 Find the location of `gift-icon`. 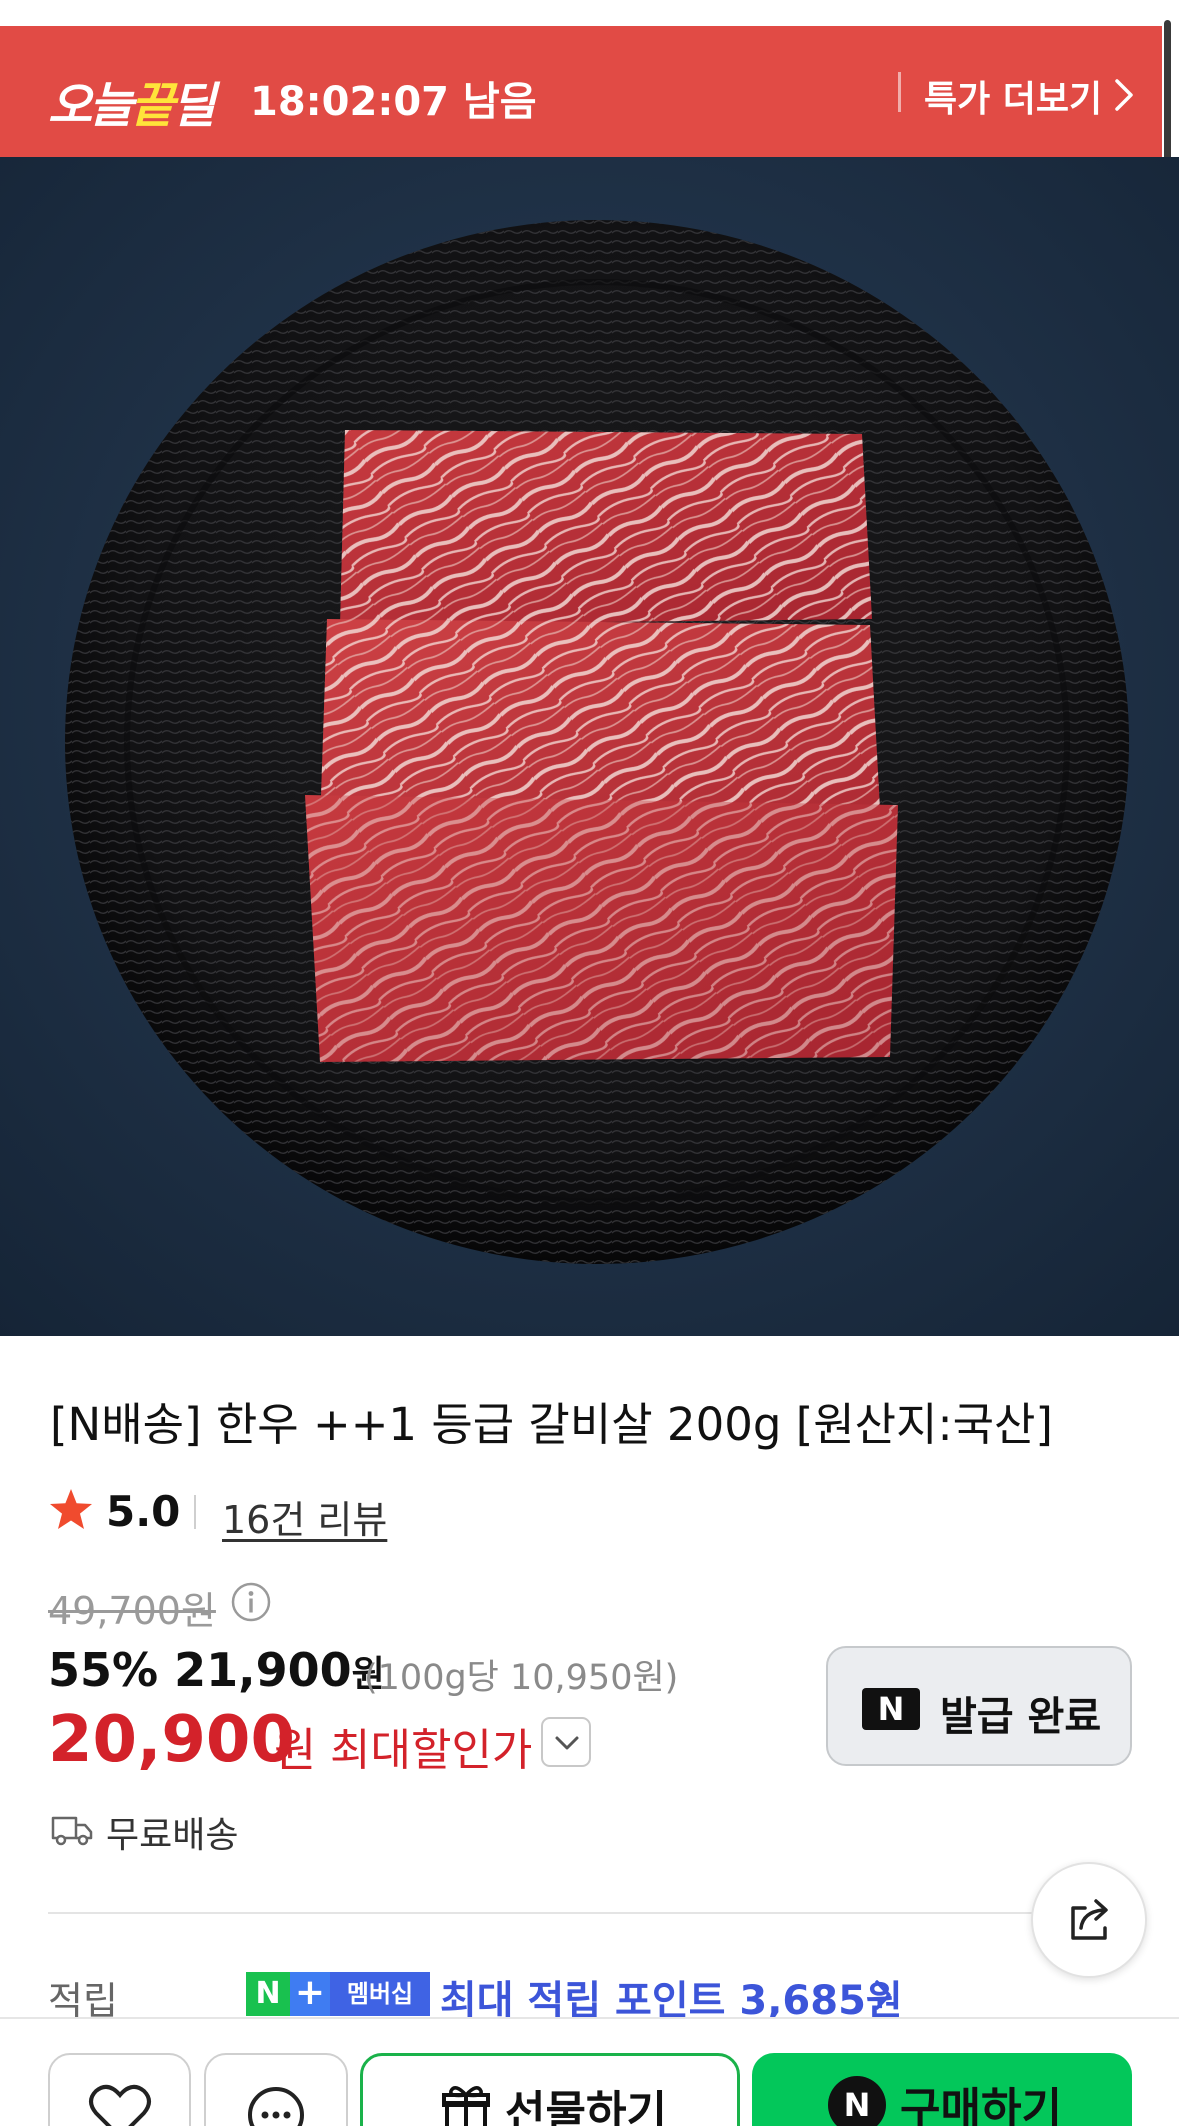

gift-icon is located at coordinates (466, 2106).